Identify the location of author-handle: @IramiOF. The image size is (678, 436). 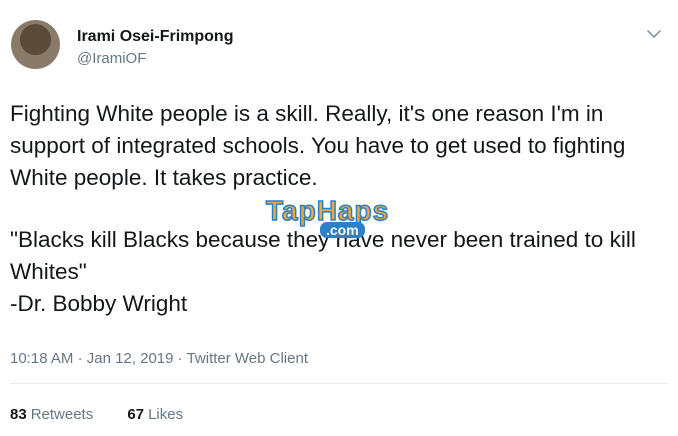
(111, 58).